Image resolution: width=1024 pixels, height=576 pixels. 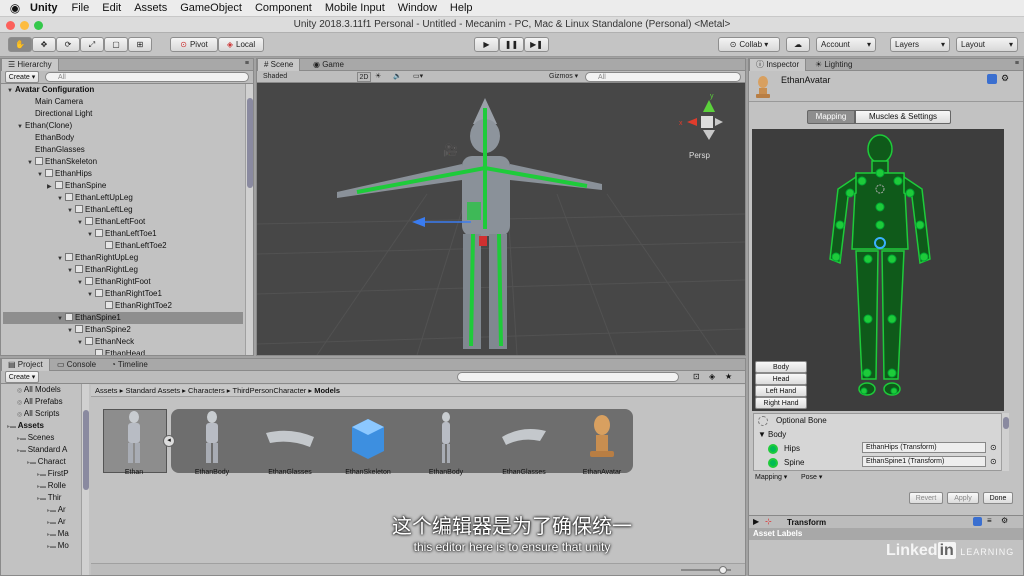 I want to click on tab-mapping: Mapping, so click(x=831, y=117).